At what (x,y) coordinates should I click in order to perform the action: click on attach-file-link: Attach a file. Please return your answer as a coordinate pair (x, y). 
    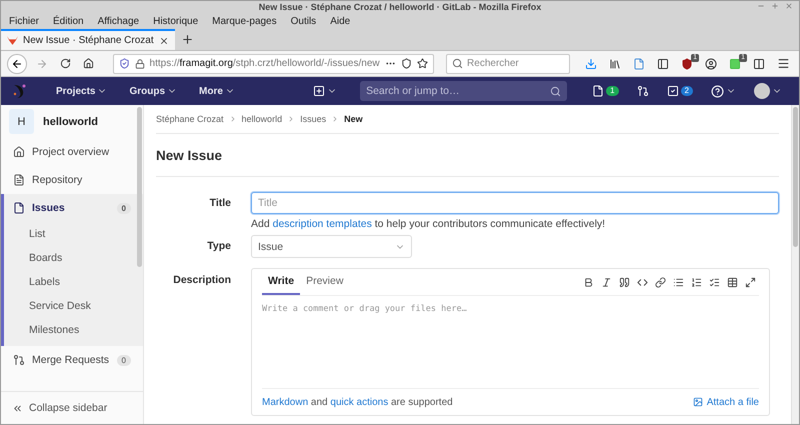
    Looking at the image, I should click on (725, 402).